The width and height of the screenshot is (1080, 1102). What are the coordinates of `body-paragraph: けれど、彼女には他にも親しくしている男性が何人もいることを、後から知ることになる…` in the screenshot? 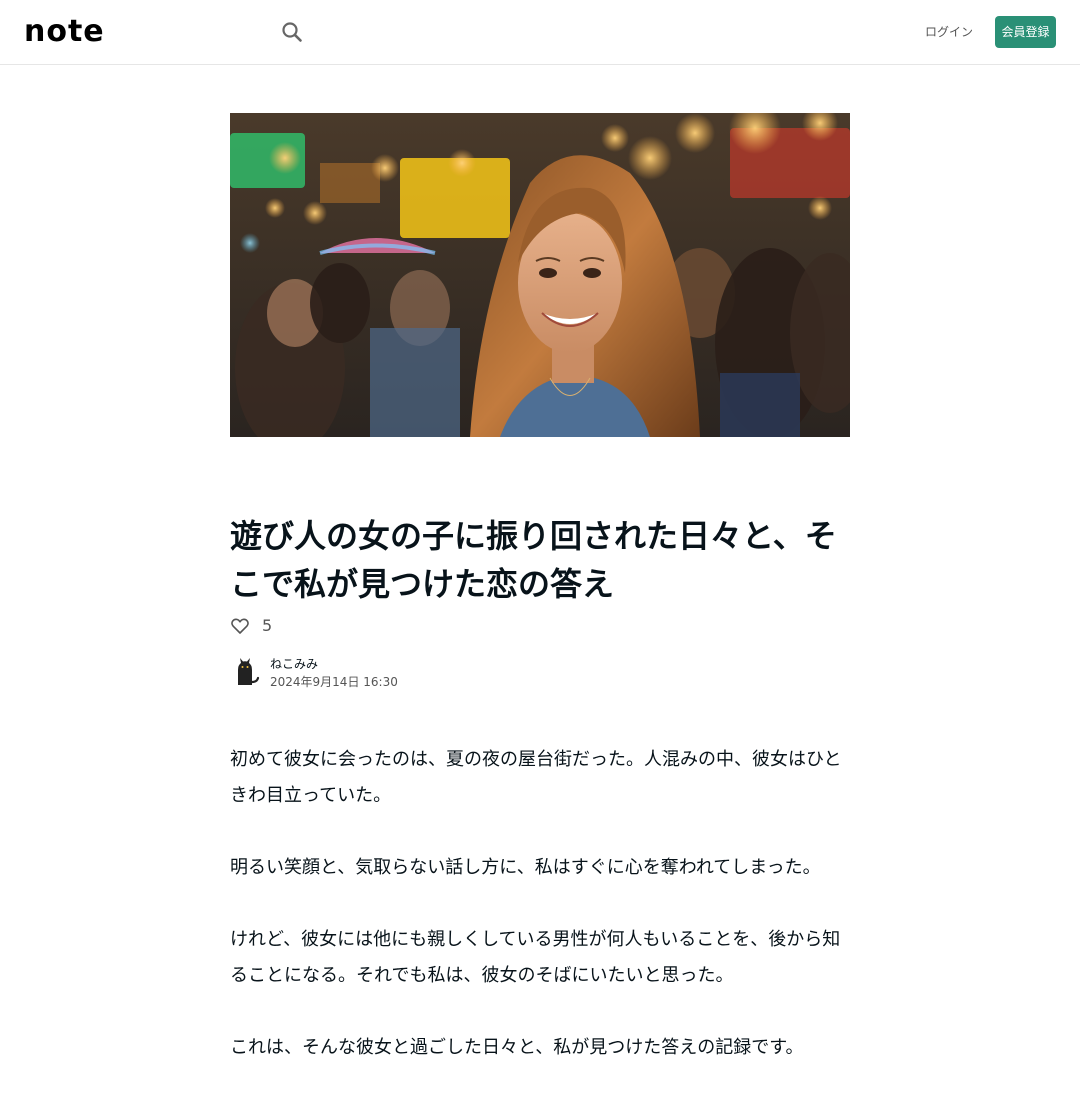 It's located at (535, 957).